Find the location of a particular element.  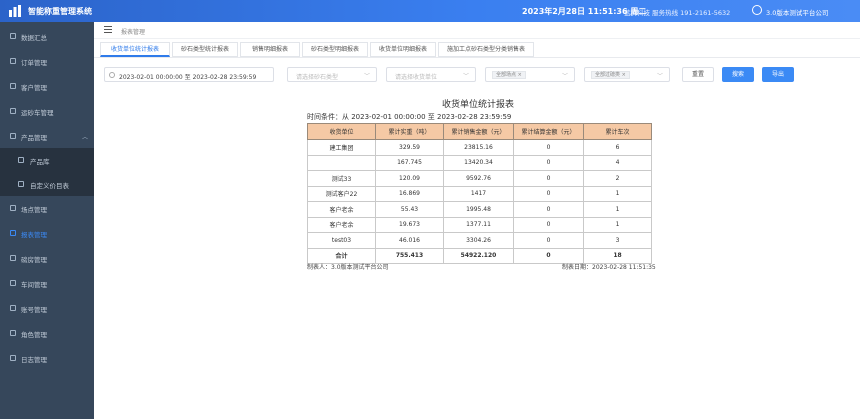

sidebar-item-label: 产品管理 is located at coordinates (34, 138).